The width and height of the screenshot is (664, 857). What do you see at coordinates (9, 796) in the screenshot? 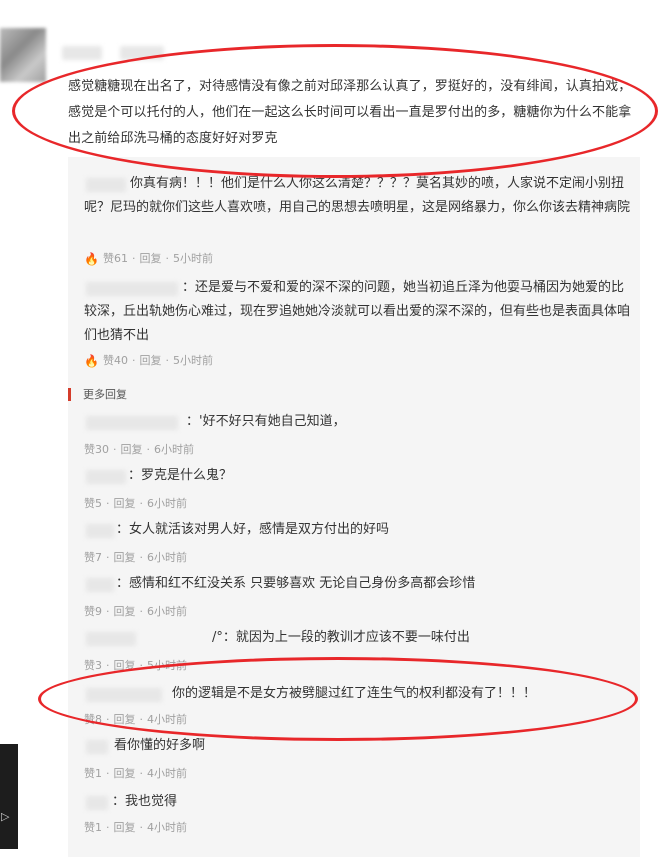
I see `video-thumbnail: ▷` at bounding box center [9, 796].